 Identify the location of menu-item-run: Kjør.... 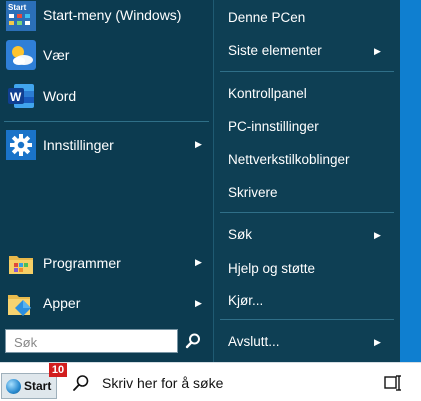
(307, 301).